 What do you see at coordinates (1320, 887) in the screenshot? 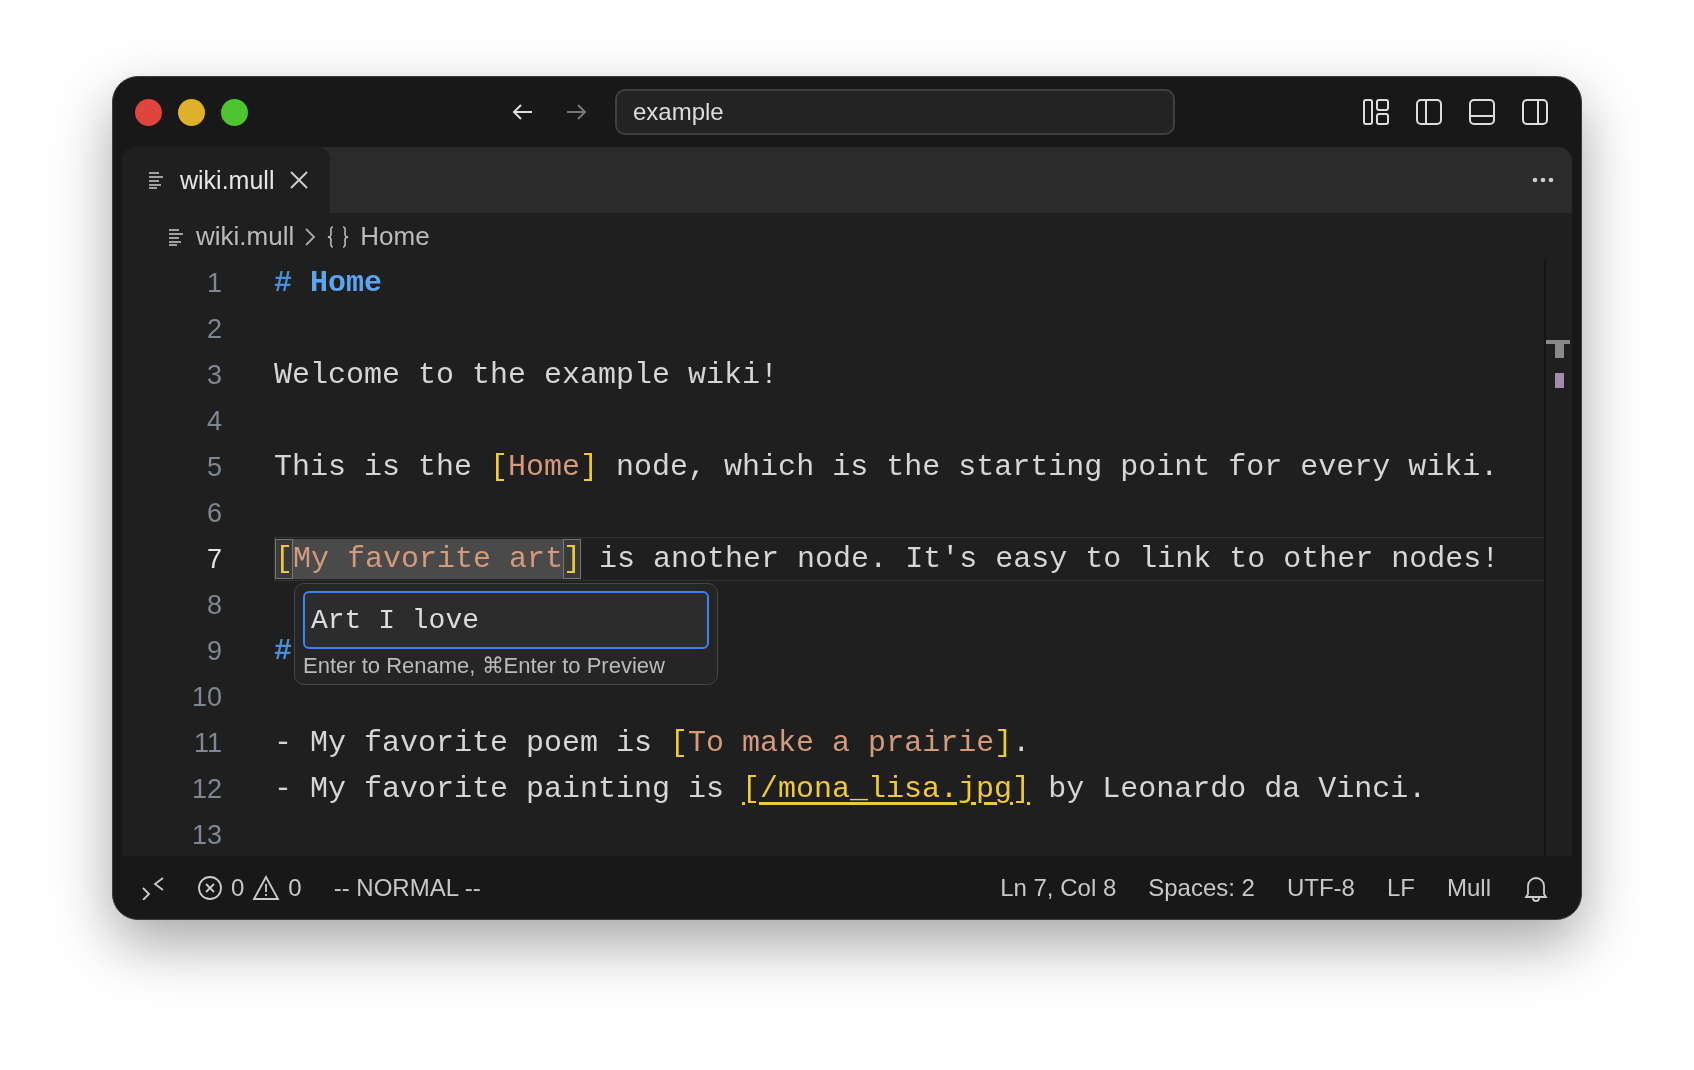
I see `status-item: UTF-8` at bounding box center [1320, 887].